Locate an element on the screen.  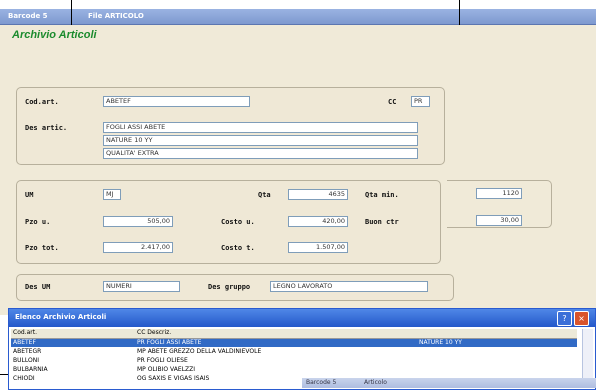
des-um-field: NUMERI is located at coordinates (141, 286).